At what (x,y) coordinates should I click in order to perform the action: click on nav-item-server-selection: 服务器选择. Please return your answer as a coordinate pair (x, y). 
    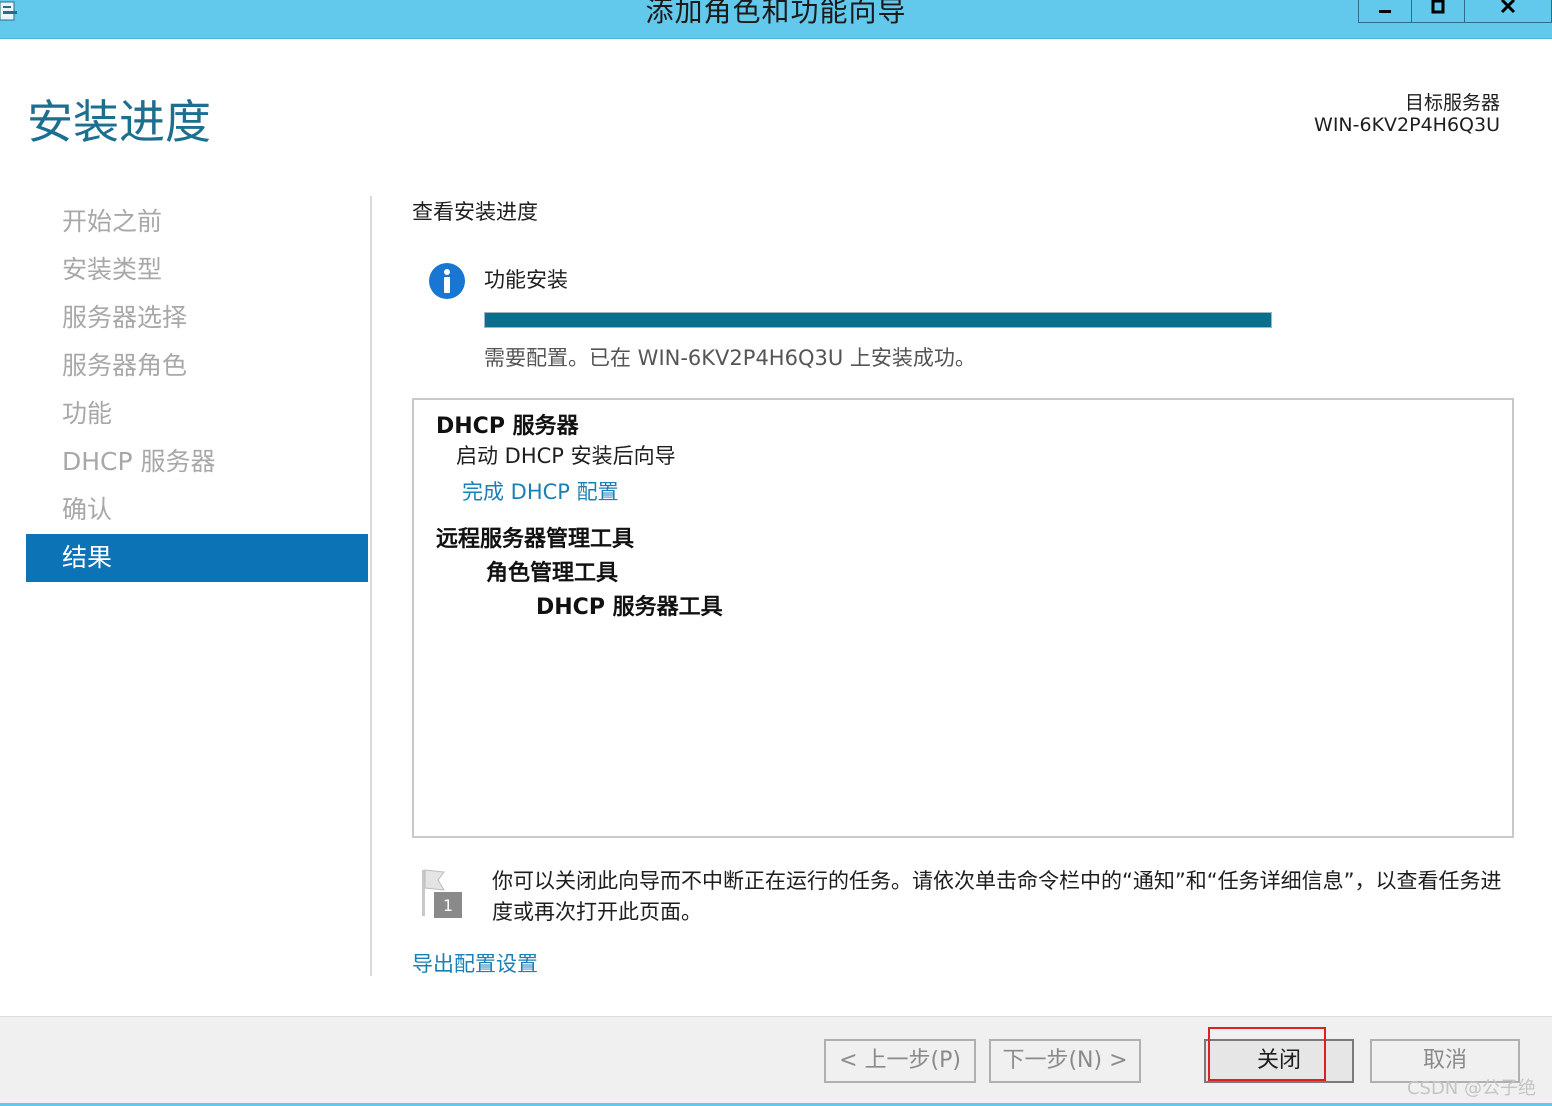
    Looking at the image, I should click on (197, 318).